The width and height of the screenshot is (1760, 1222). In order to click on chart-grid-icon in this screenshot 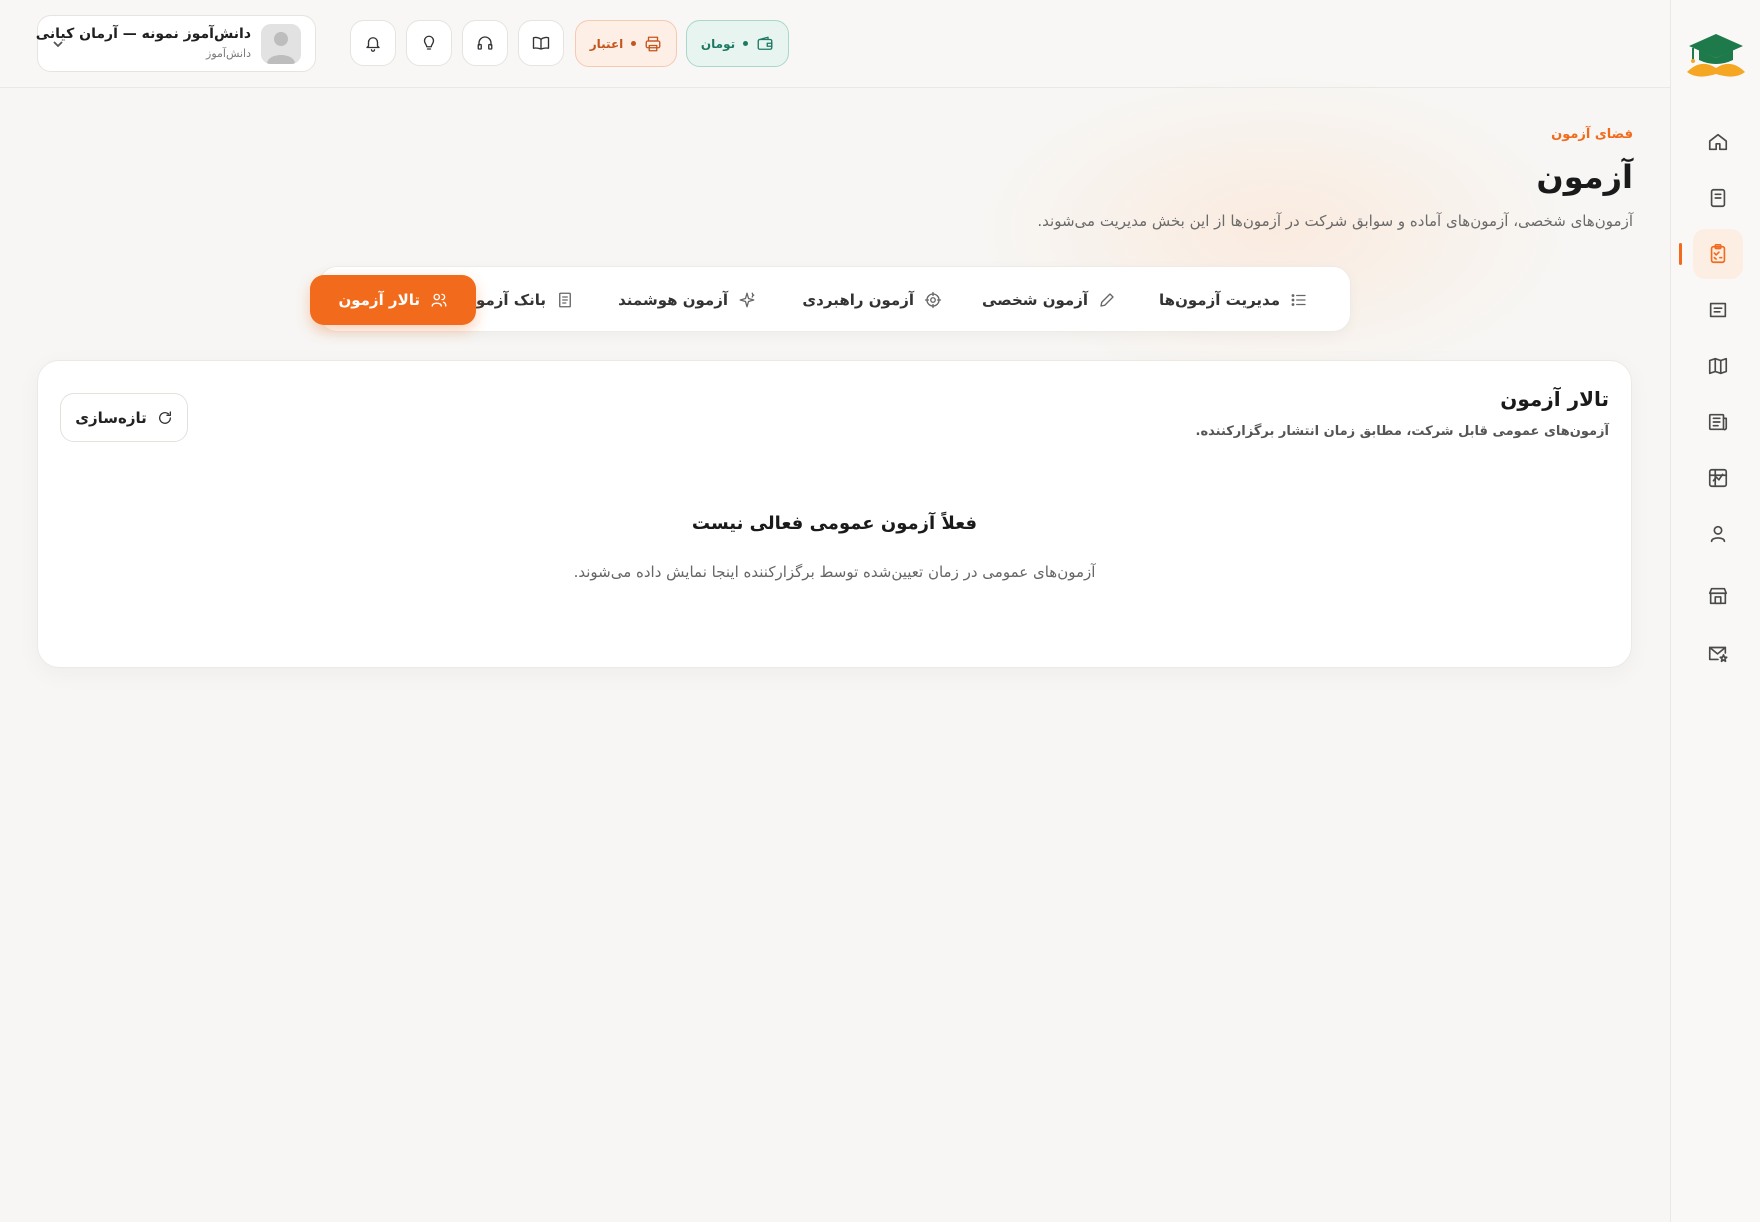, I will do `click(1718, 478)`.